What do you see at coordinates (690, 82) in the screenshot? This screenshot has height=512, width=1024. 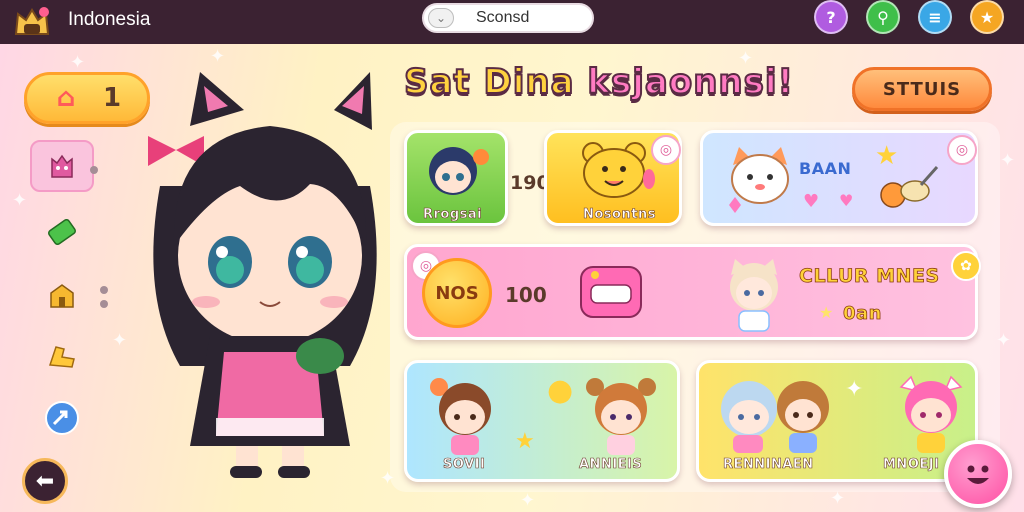 I see `banner-part-2: ksjaonnsi!` at bounding box center [690, 82].